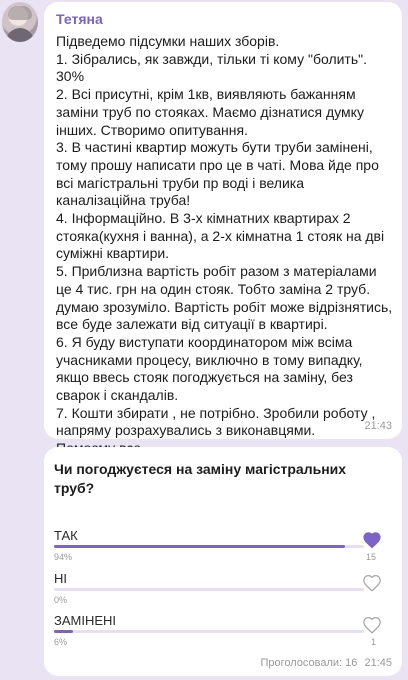  I want to click on message-time: 21:43, so click(378, 426).